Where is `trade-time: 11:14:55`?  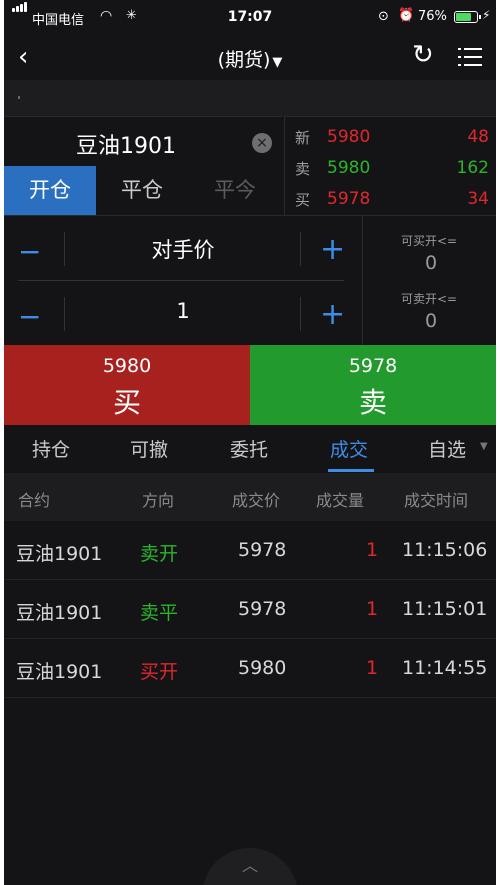 trade-time: 11:14:55 is located at coordinates (445, 668).